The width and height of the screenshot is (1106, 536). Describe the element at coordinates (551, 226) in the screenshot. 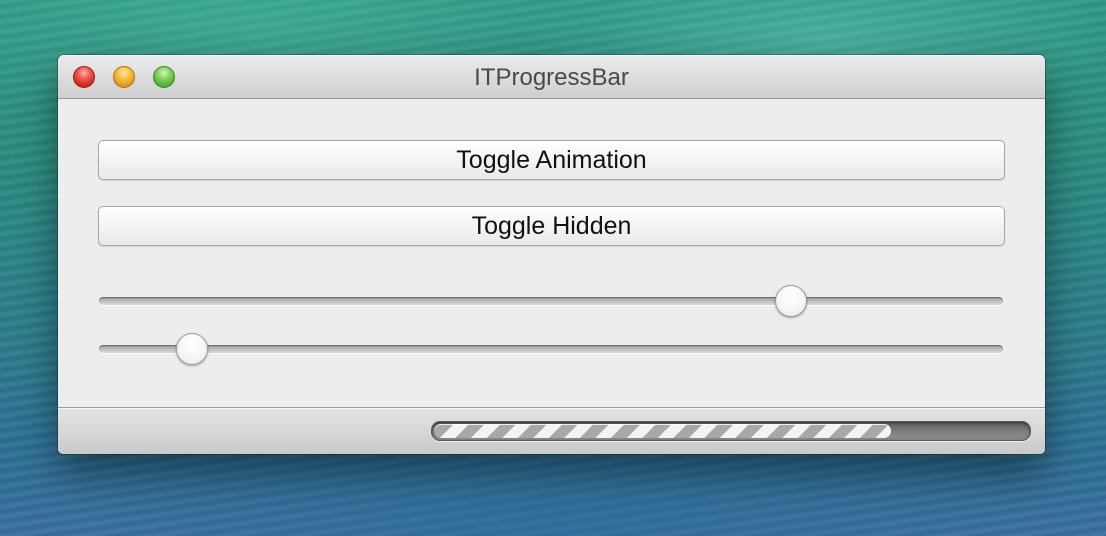

I see `toggle-hidden-button: Toggle Hidden` at that location.